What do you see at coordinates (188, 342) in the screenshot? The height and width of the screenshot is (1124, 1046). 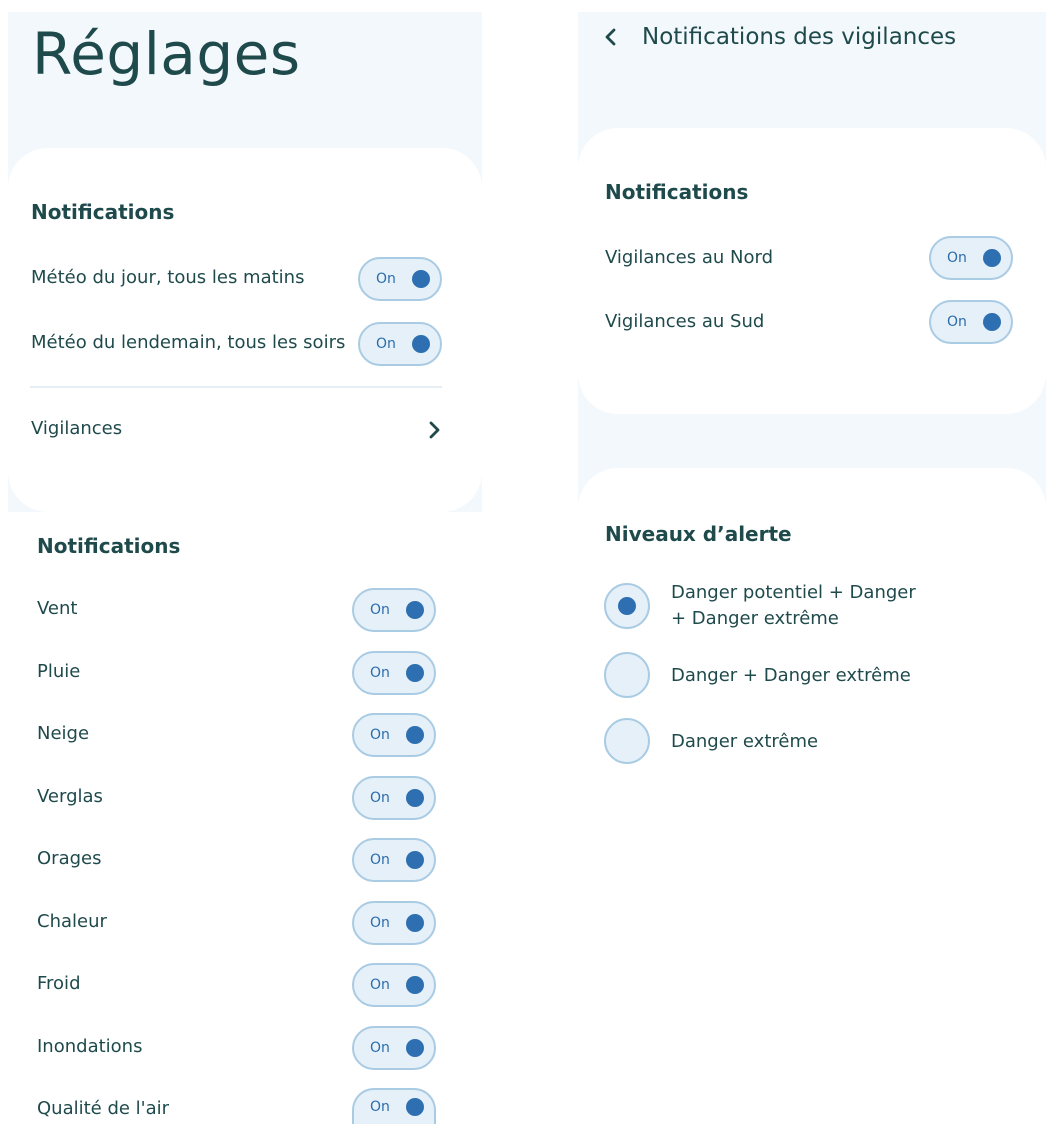 I see `row-label-meteo-lendemain: Météo du lendemain, tous les soirs` at bounding box center [188, 342].